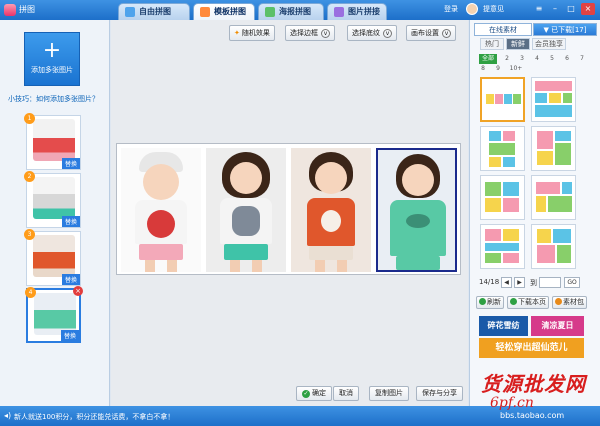  What do you see at coordinates (588, 9) in the screenshot?
I see `close-icon: ×` at bounding box center [588, 9].